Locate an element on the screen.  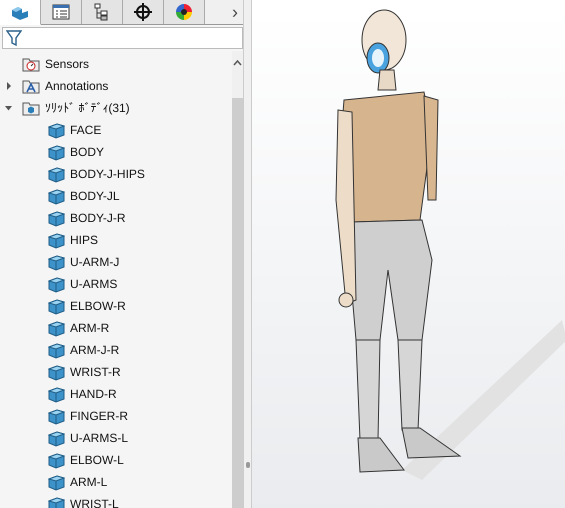
tree-item: ｿﾘｯﾄﾞ ﾎﾞﾃﾞｨ(31) is located at coordinates (87, 108).